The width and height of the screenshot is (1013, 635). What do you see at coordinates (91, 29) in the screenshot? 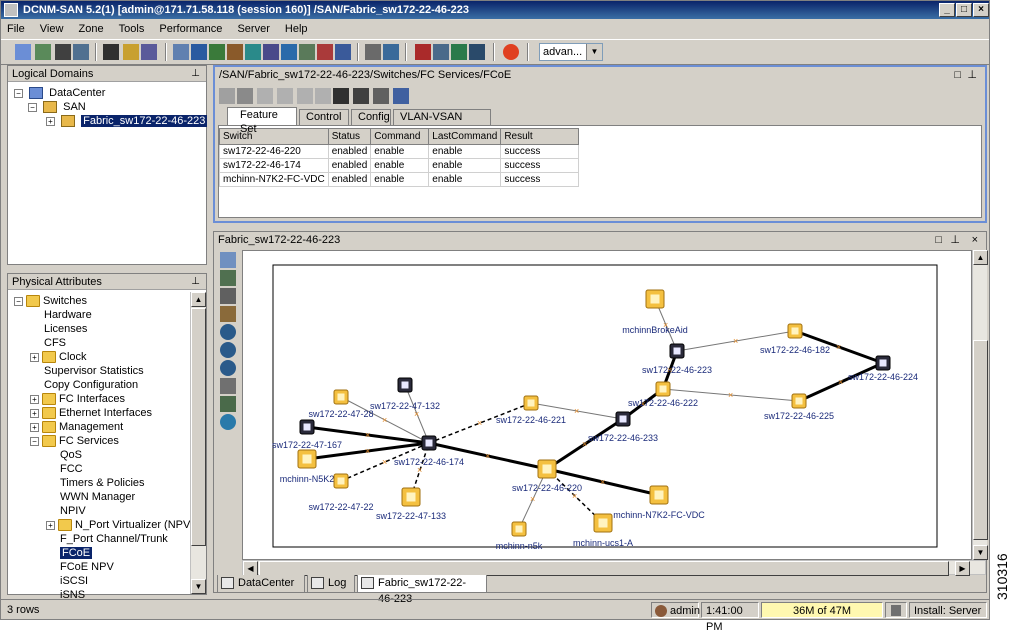
I see `menu-zone: Zone` at bounding box center [91, 29].